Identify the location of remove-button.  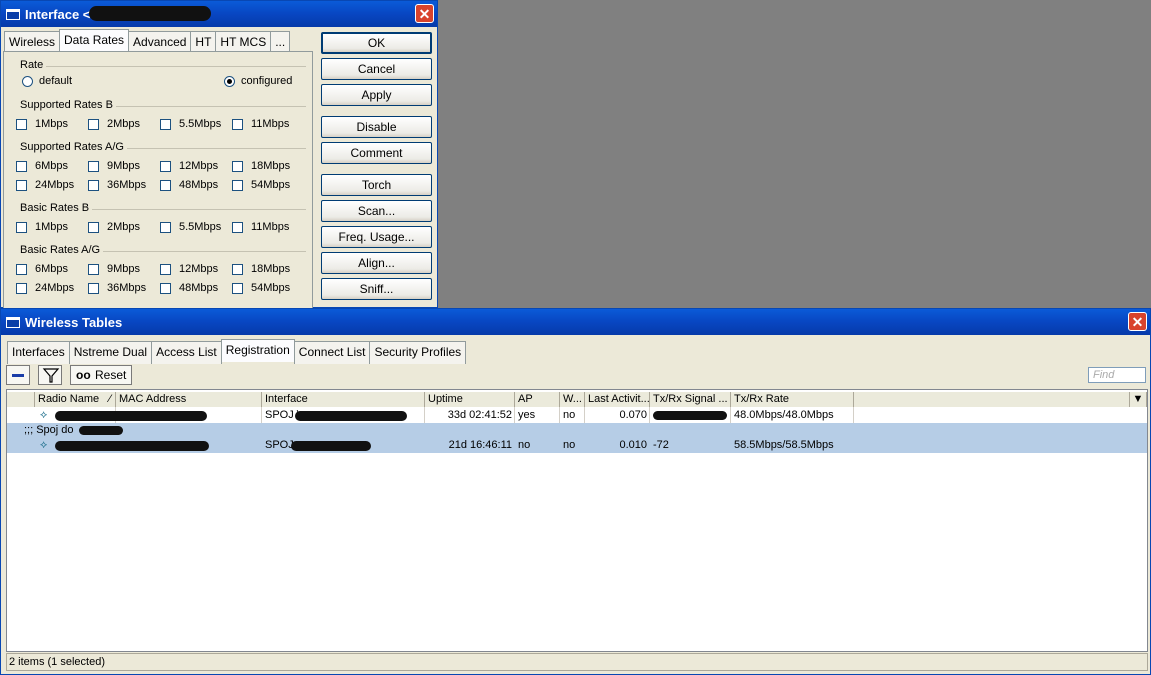
(18, 375).